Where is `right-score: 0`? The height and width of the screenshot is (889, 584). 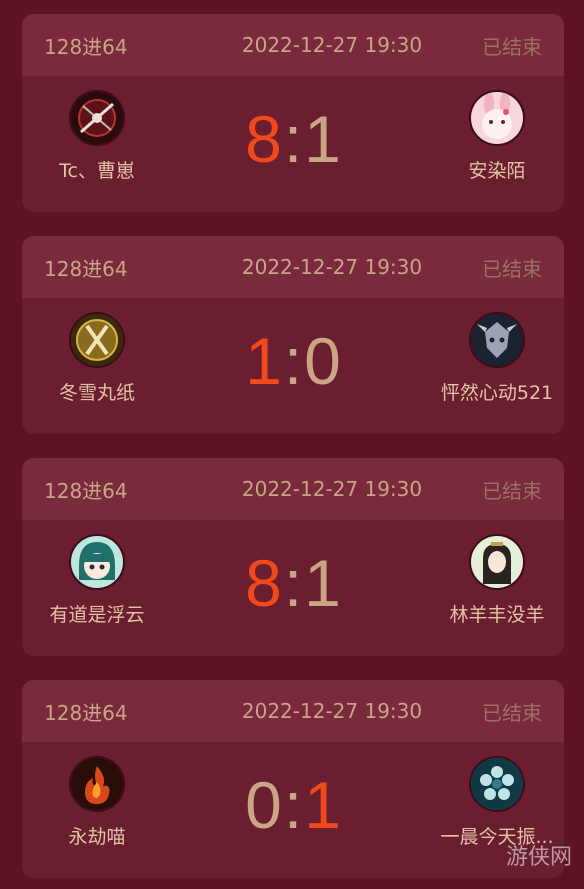 right-score: 0 is located at coordinates (322, 361).